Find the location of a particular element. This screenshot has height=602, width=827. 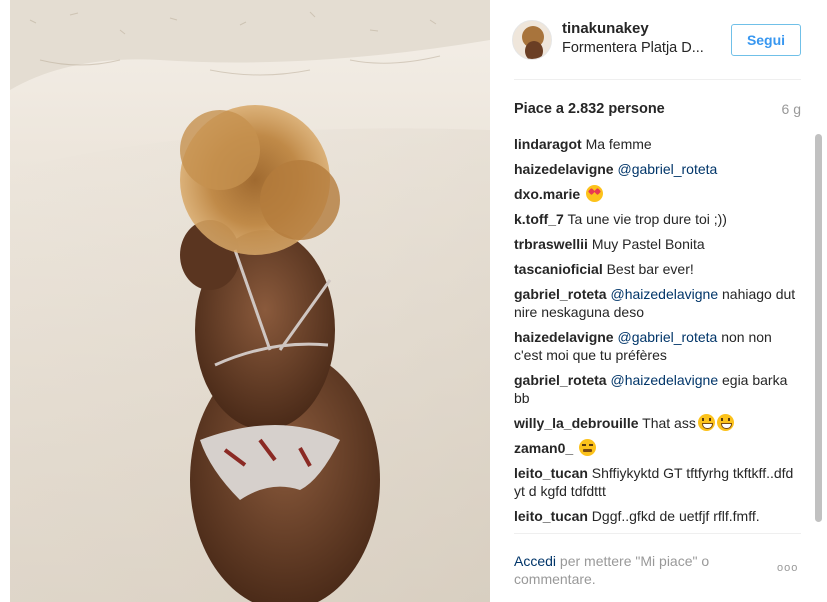

comment-username: trbraswellii is located at coordinates (551, 244).